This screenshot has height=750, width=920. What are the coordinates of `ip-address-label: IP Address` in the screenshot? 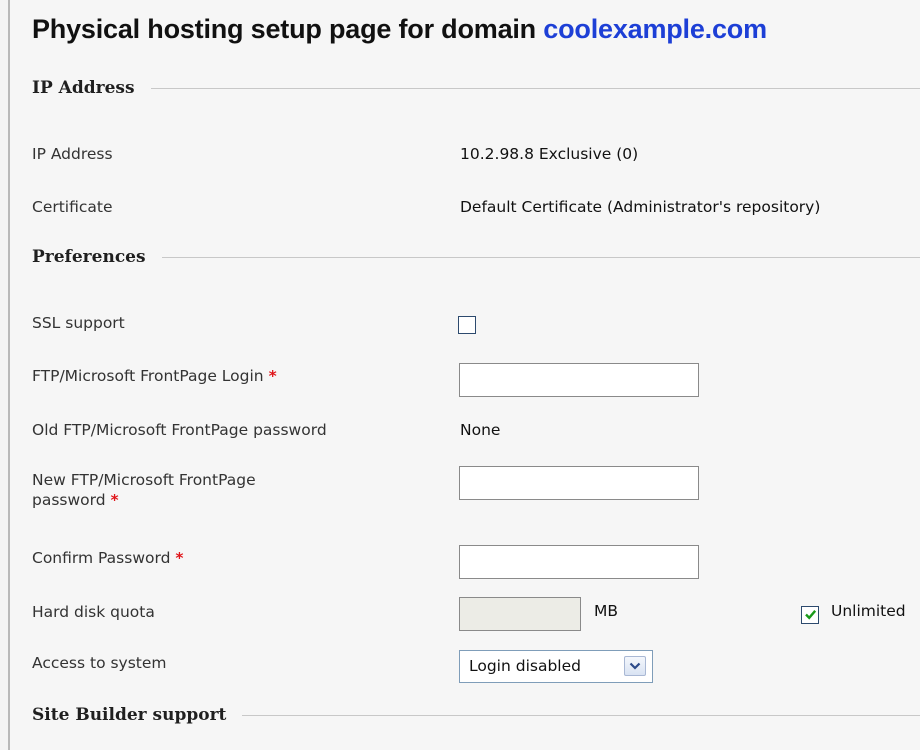 It's located at (72, 154).